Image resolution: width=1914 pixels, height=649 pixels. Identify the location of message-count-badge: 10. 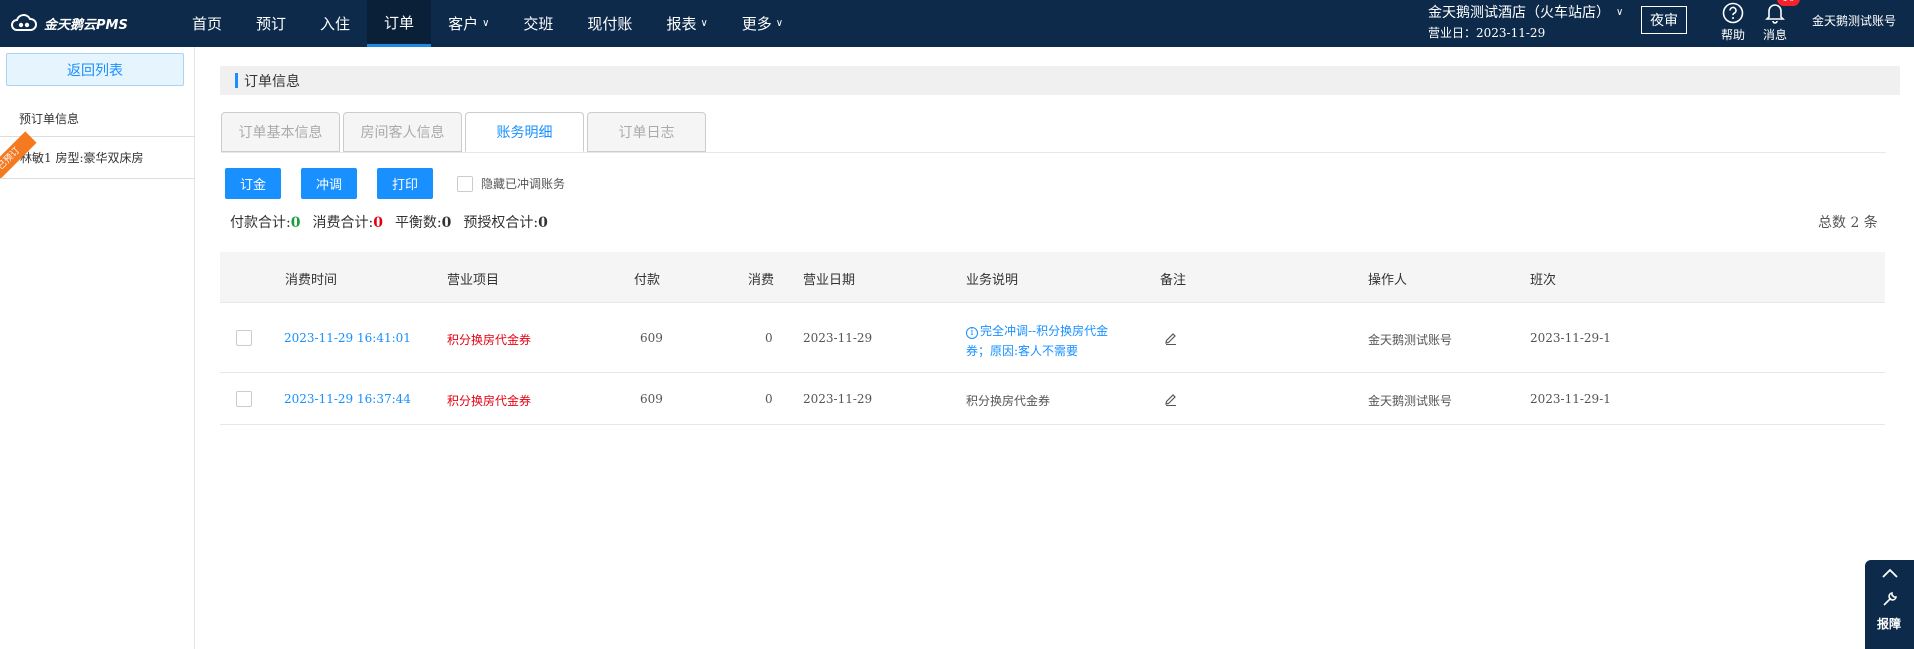
(1788, 3).